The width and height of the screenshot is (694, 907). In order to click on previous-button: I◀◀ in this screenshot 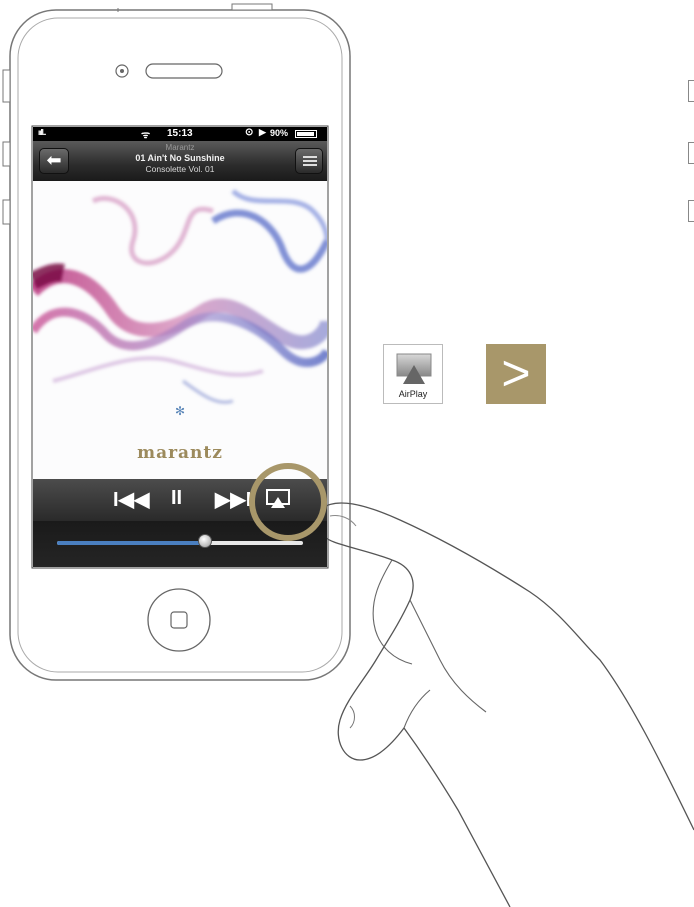, I will do `click(131, 499)`.